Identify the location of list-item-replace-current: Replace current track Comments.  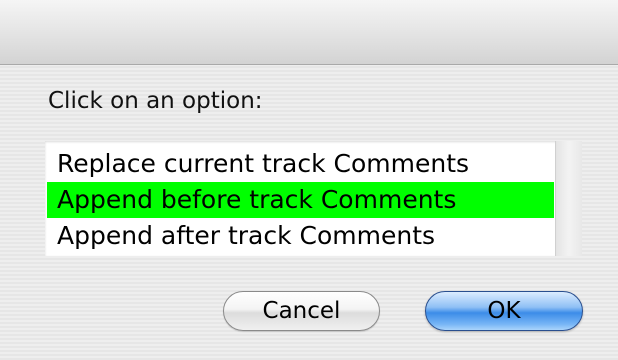
(300, 164).